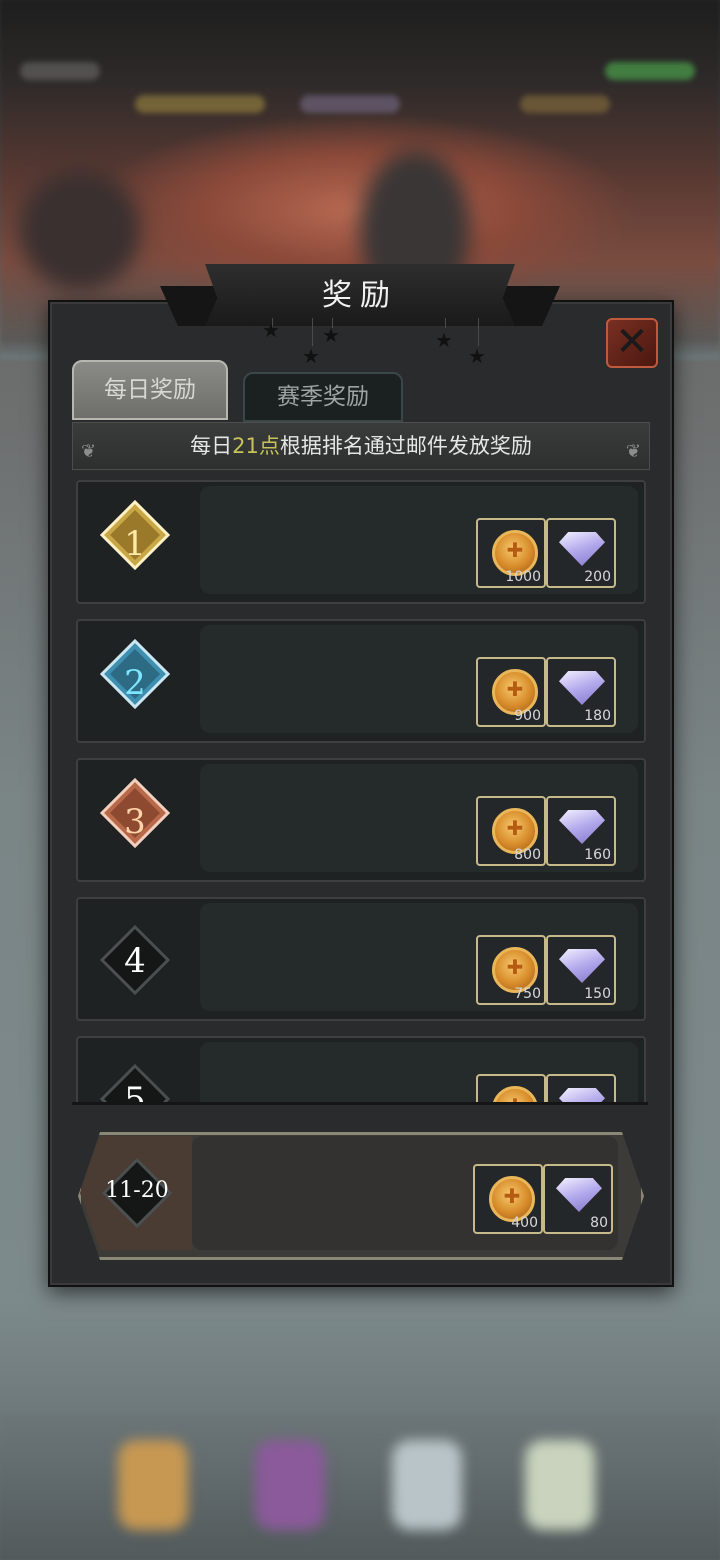  What do you see at coordinates (135, 683) in the screenshot?
I see `rank-number: 2` at bounding box center [135, 683].